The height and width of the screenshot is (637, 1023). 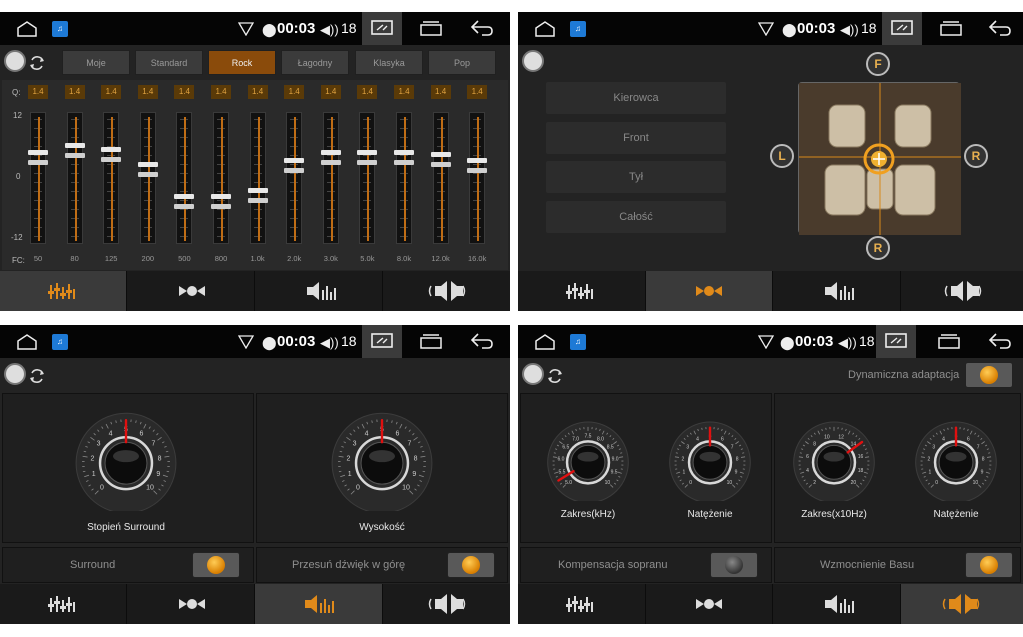 I want to click on front-badge: F, so click(x=878, y=64).